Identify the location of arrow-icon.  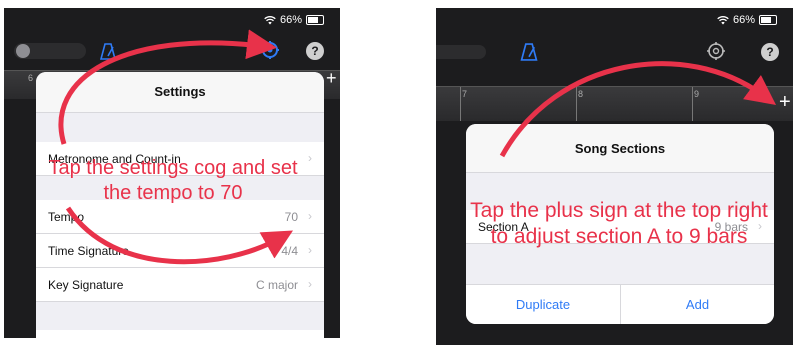
(638, 109).